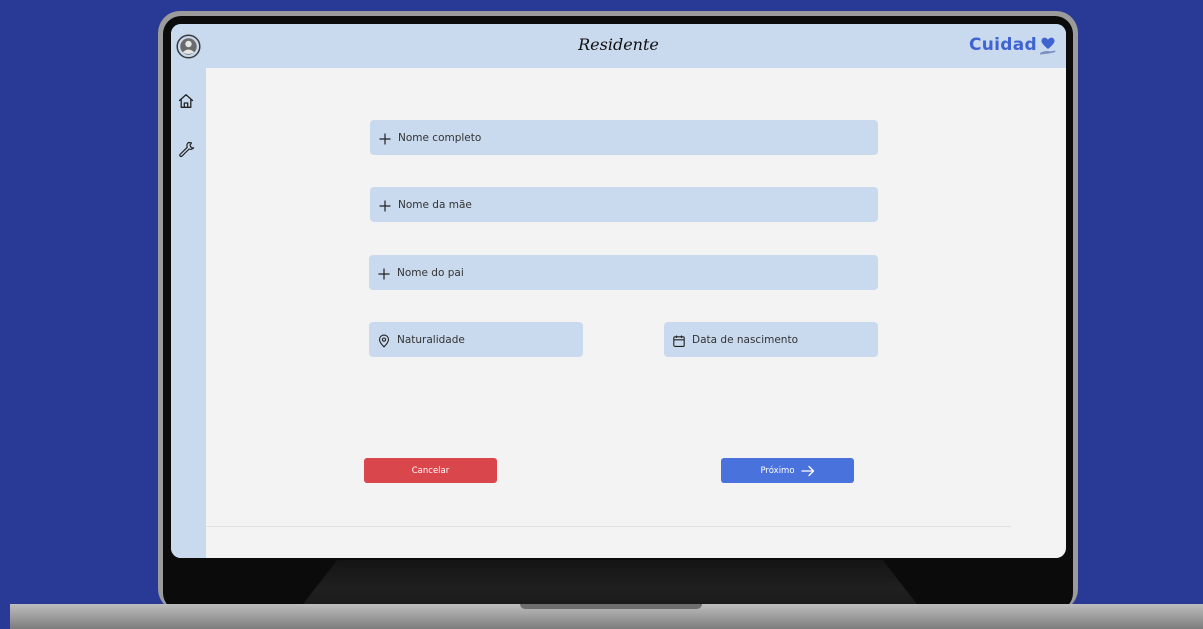 This screenshot has height=629, width=1203. Describe the element at coordinates (624, 204) in the screenshot. I see `mother-name-field: Nome da mãe` at that location.